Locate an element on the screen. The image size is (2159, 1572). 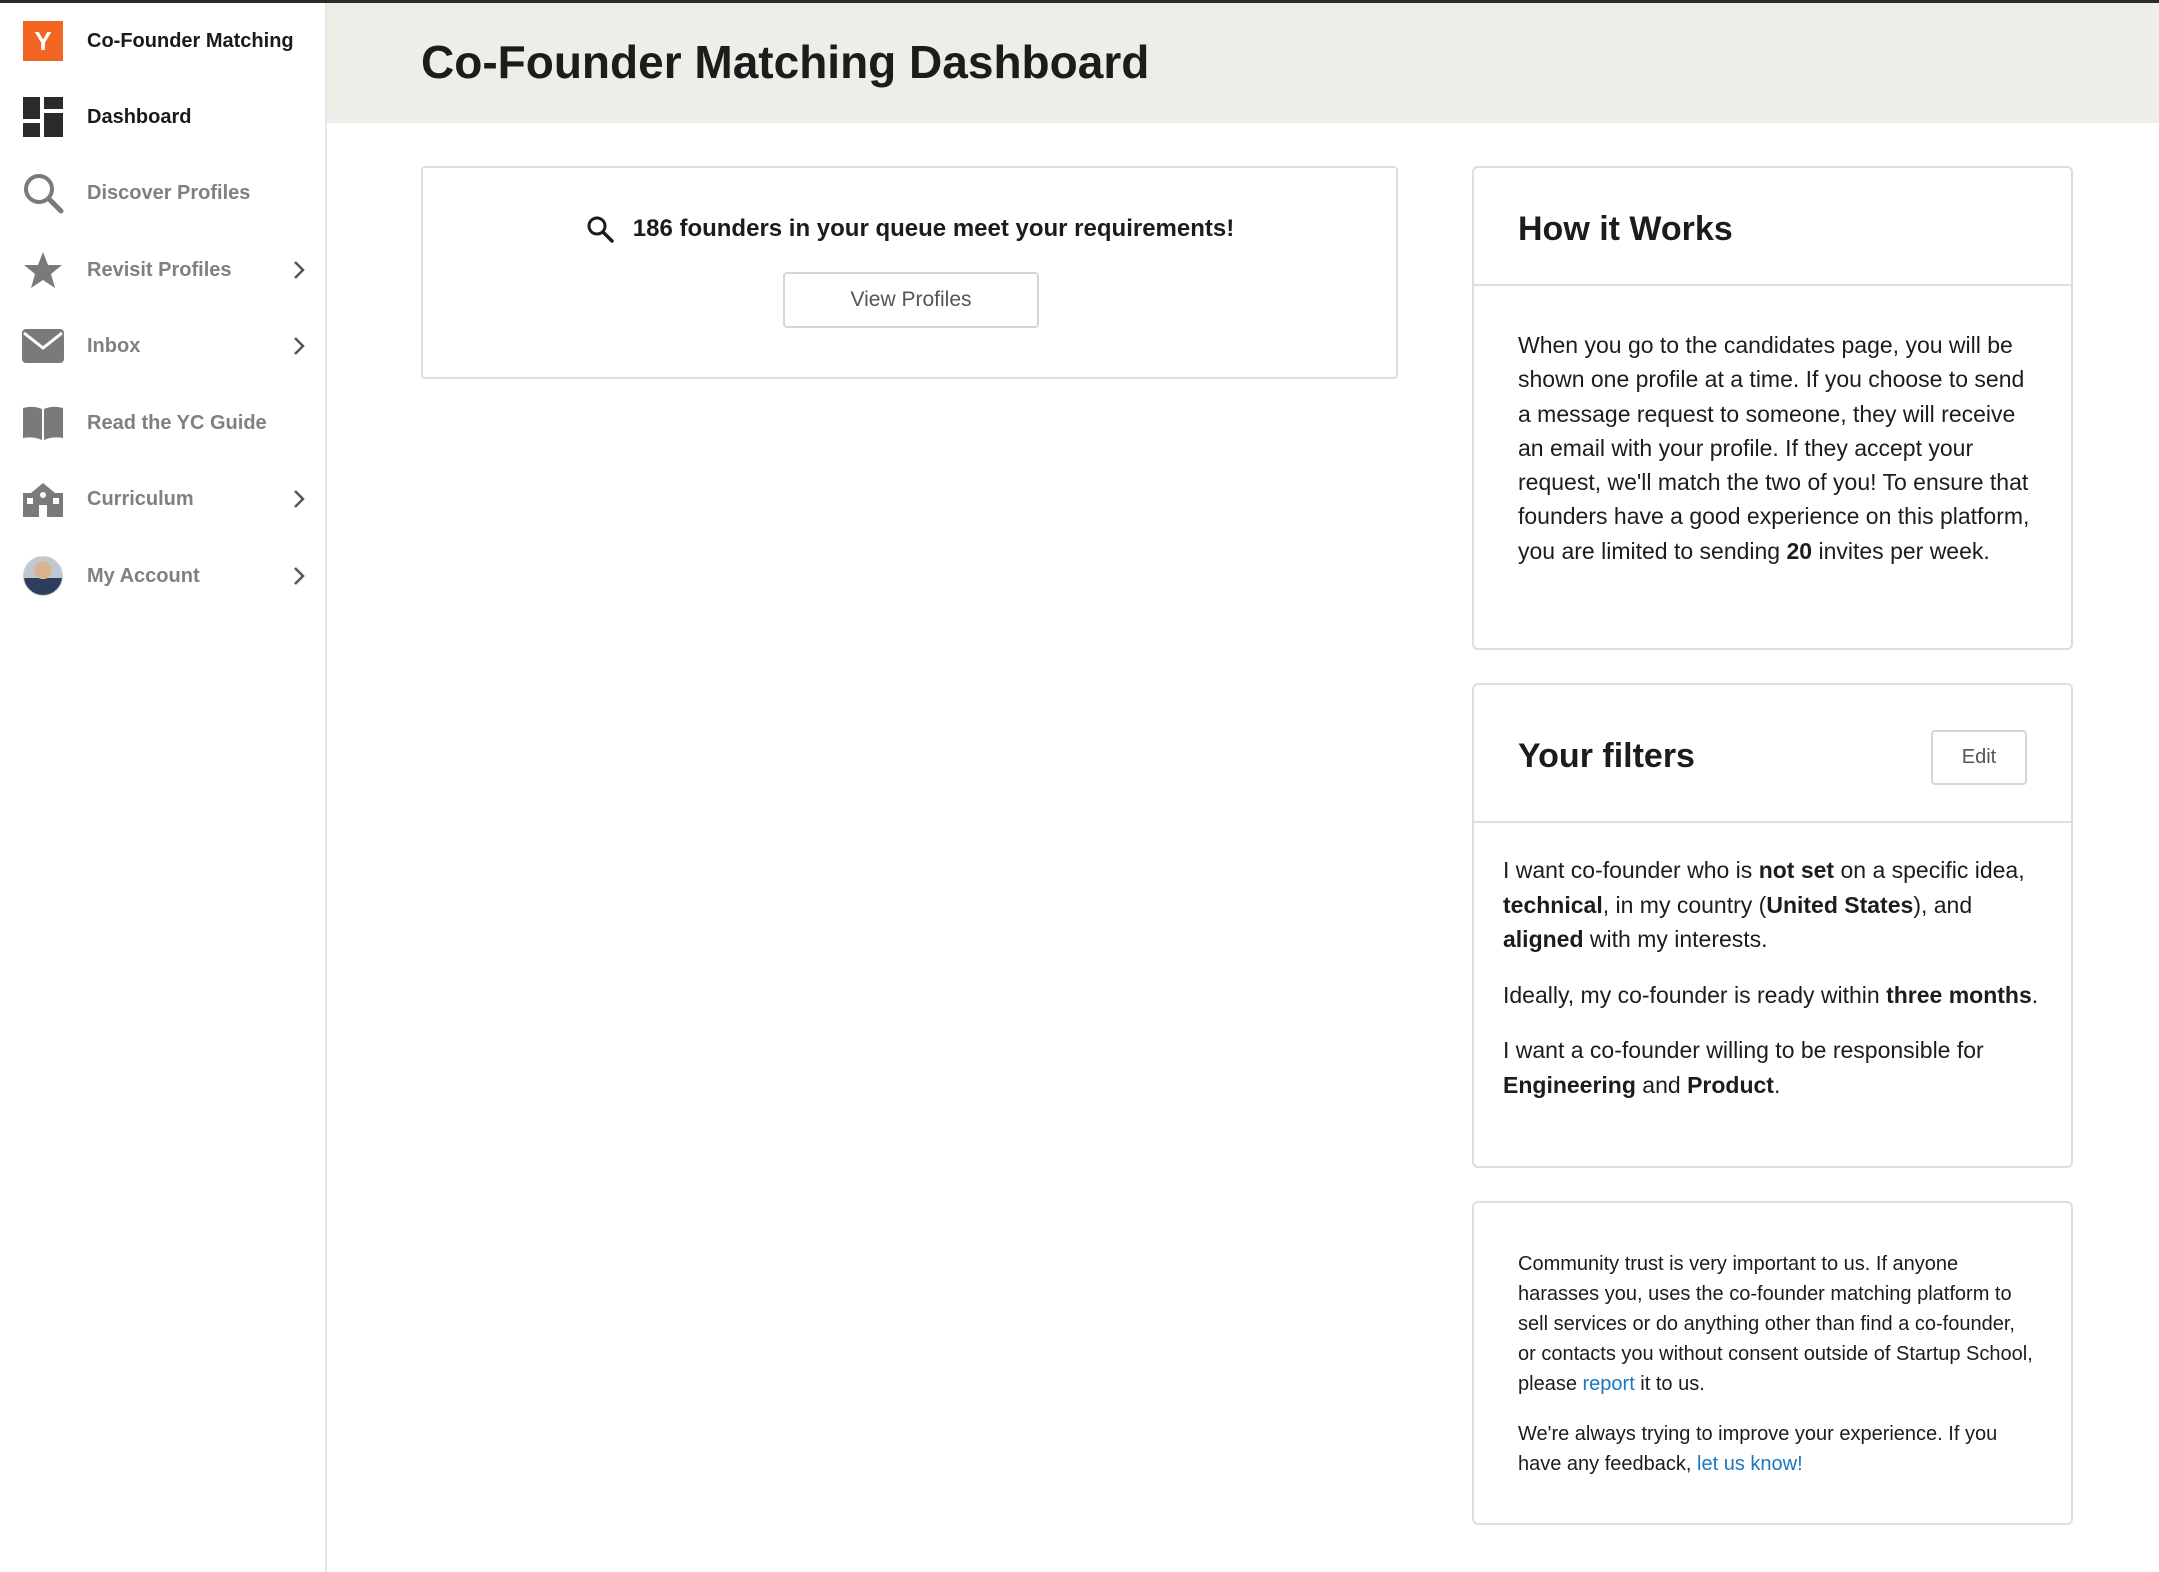
trust-text: it to us. is located at coordinates (1669, 1384).